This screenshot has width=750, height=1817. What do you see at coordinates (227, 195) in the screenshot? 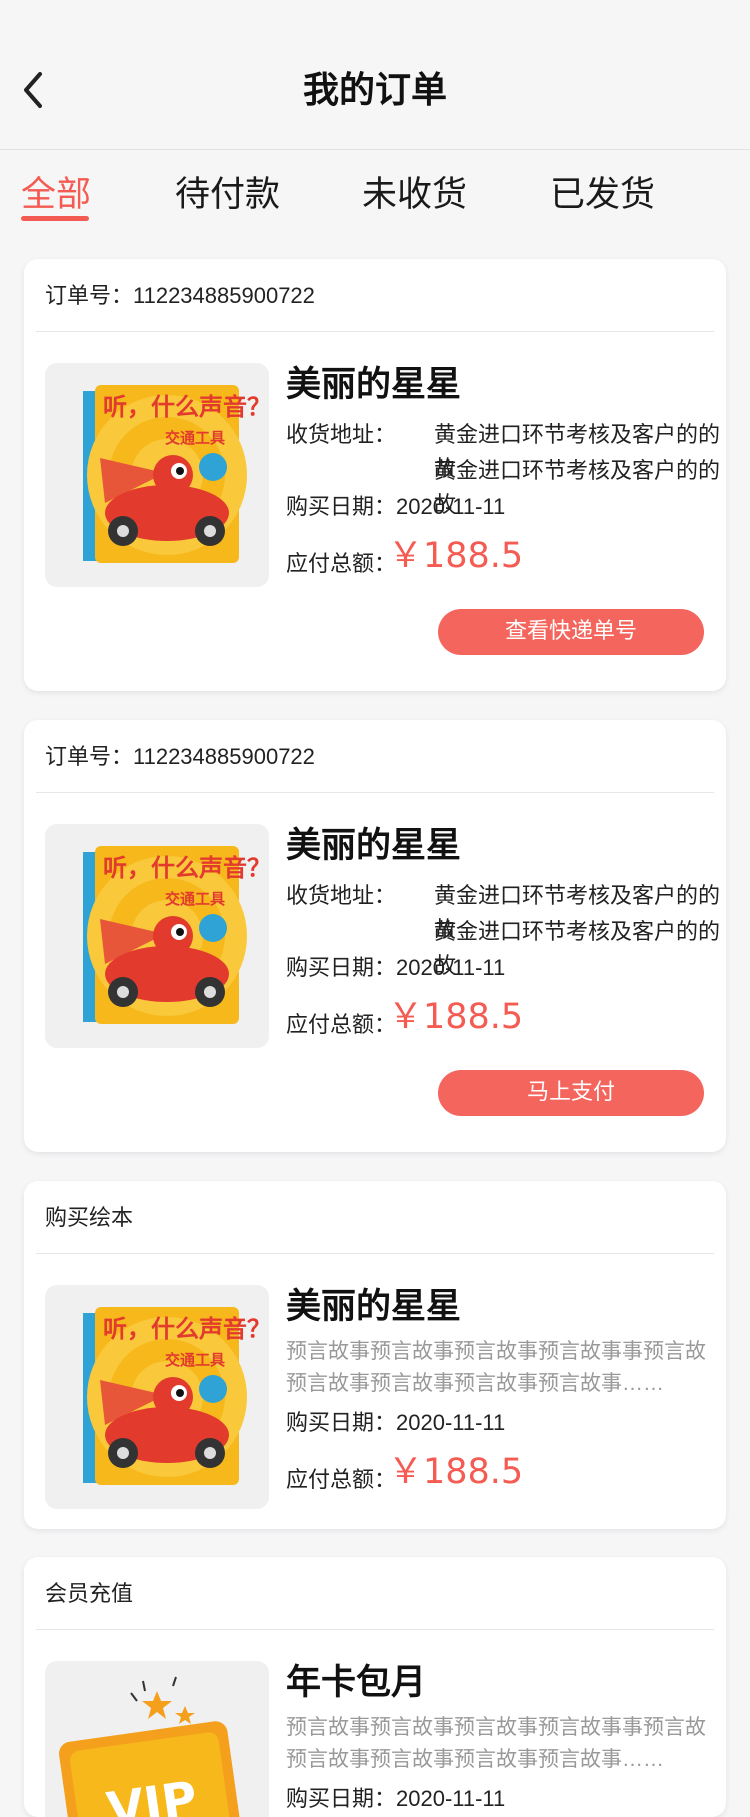
I see `tab-pending-payment: 待付款` at bounding box center [227, 195].